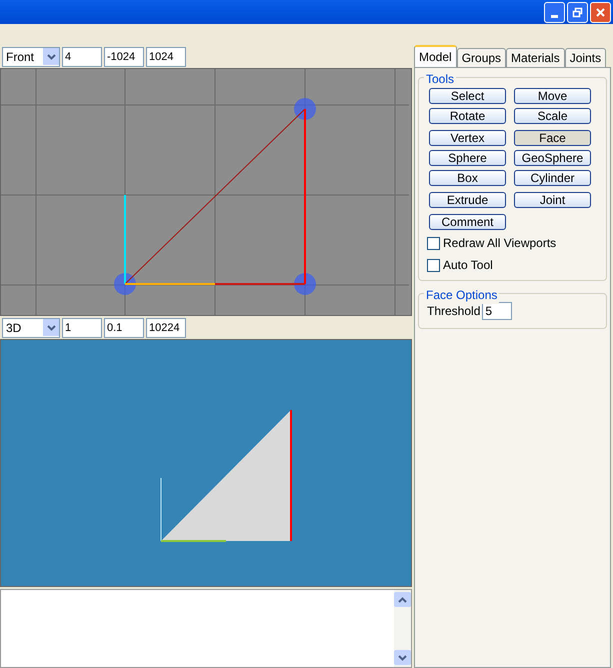  I want to click on checkbox-label: Redraw All Viewports, so click(499, 243).